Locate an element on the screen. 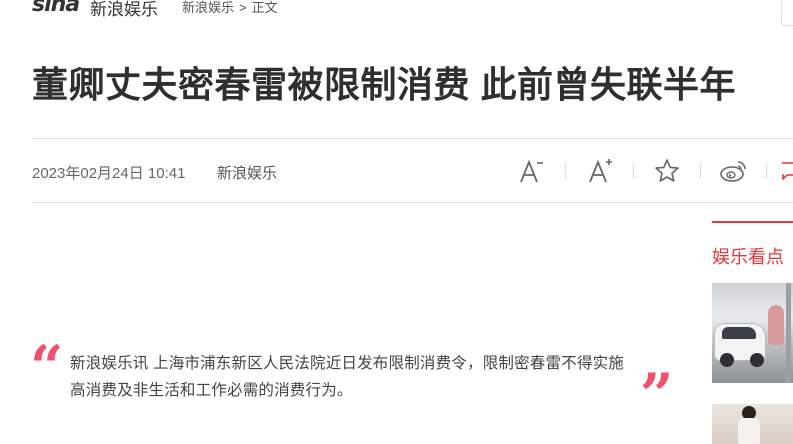 The height and width of the screenshot is (444, 793). breadcrumb-item-home: 新浪娱乐 is located at coordinates (208, 7).